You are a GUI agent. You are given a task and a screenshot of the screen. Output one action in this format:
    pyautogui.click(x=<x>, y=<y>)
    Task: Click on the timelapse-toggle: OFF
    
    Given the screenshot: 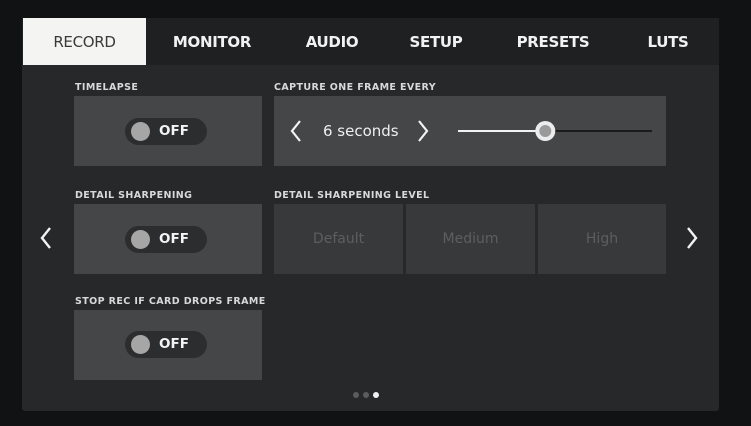 What is the action you would take?
    pyautogui.click(x=166, y=131)
    